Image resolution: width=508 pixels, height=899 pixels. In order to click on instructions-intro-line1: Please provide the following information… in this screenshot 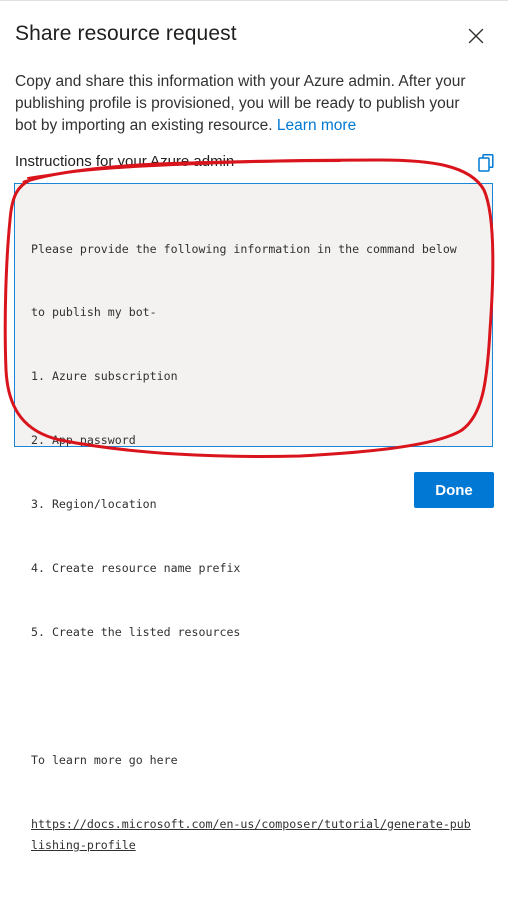, I will do `click(244, 248)`.